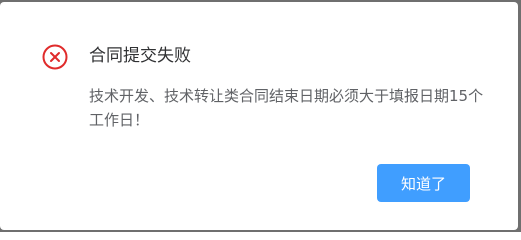 The width and height of the screenshot is (521, 240). I want to click on error-circle-icon, so click(55, 57).